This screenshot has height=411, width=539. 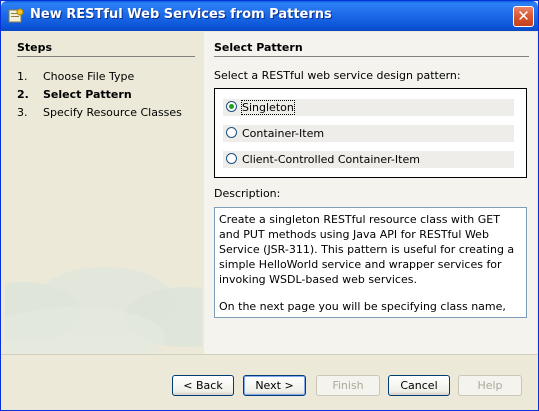 I want to click on close-icon: ✕, so click(x=523, y=16).